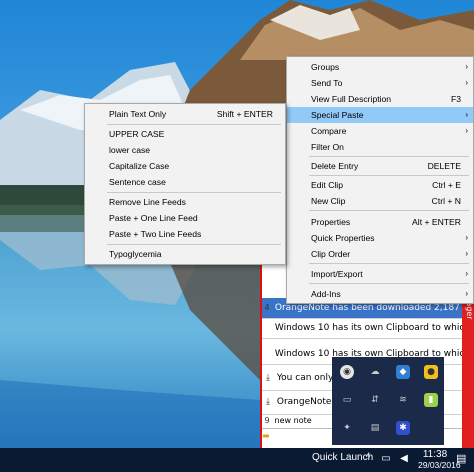 This screenshot has width=474, height=472. Describe the element at coordinates (446, 201) in the screenshot. I see `menu-item-shortcut: Ctrl + N` at that location.